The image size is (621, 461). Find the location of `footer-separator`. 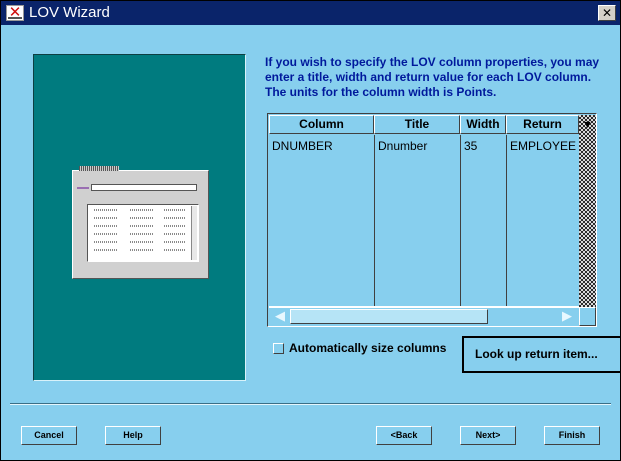

footer-separator is located at coordinates (310, 404).